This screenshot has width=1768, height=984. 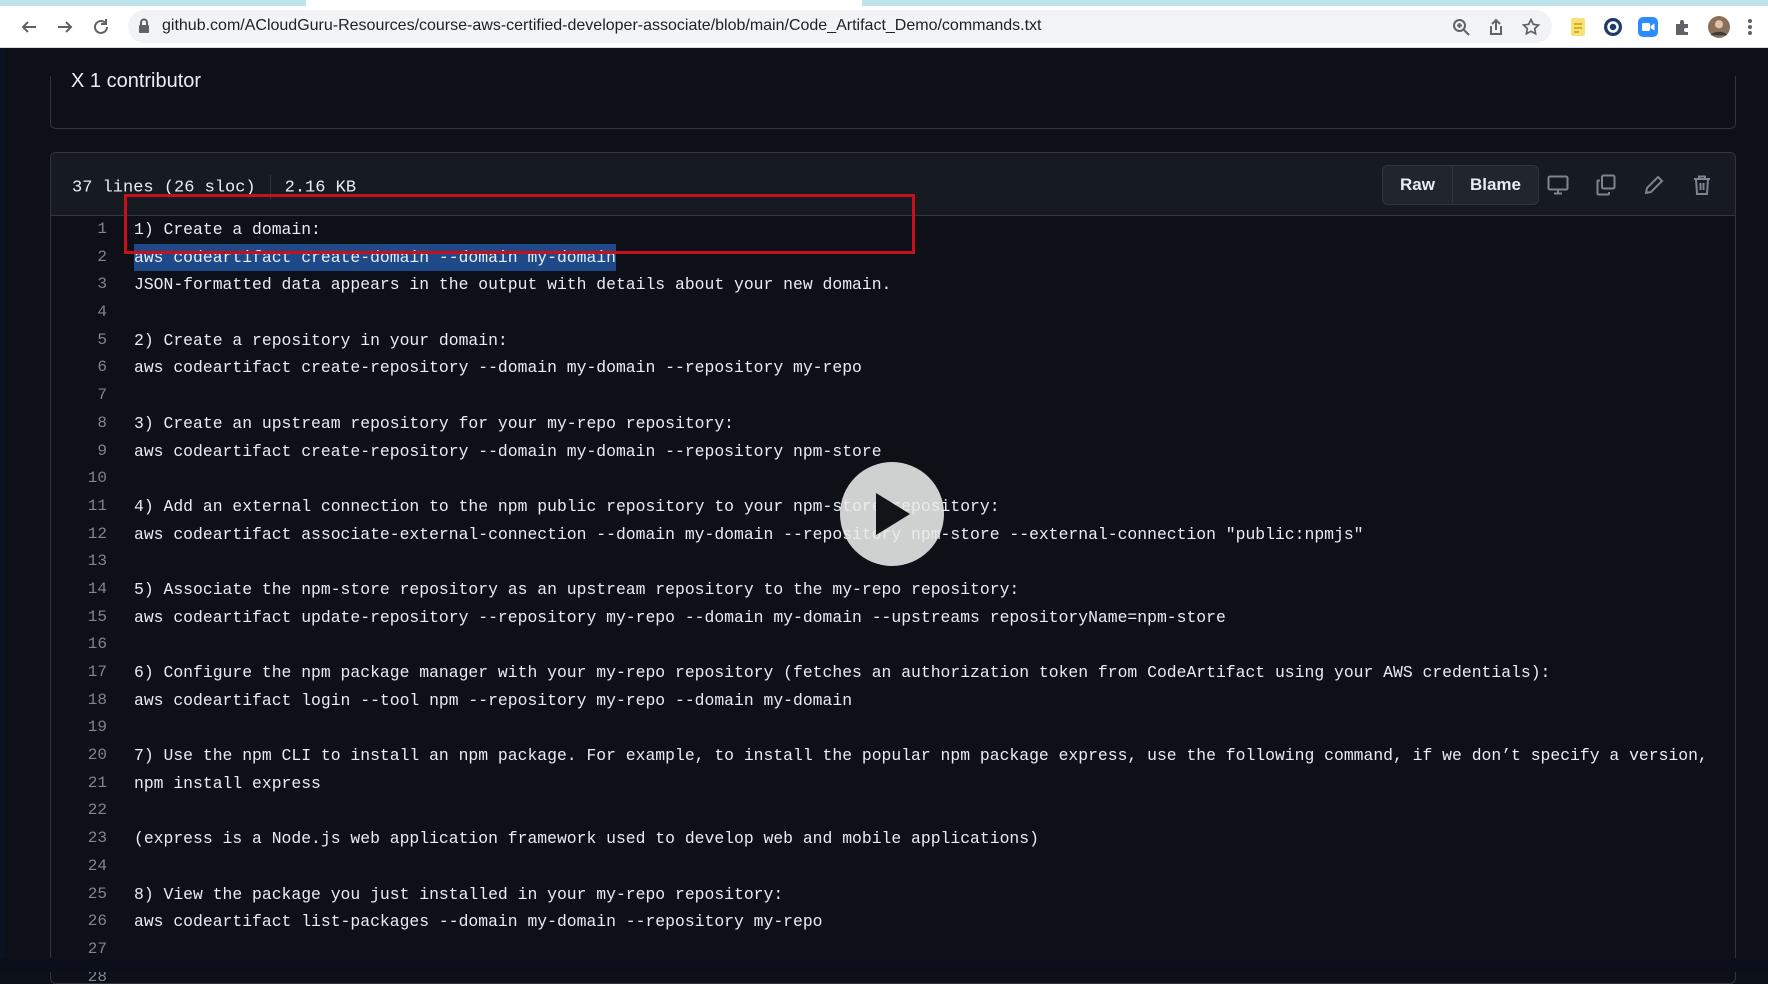 What do you see at coordinates (79, 867) in the screenshot?
I see `line-number: 24` at bounding box center [79, 867].